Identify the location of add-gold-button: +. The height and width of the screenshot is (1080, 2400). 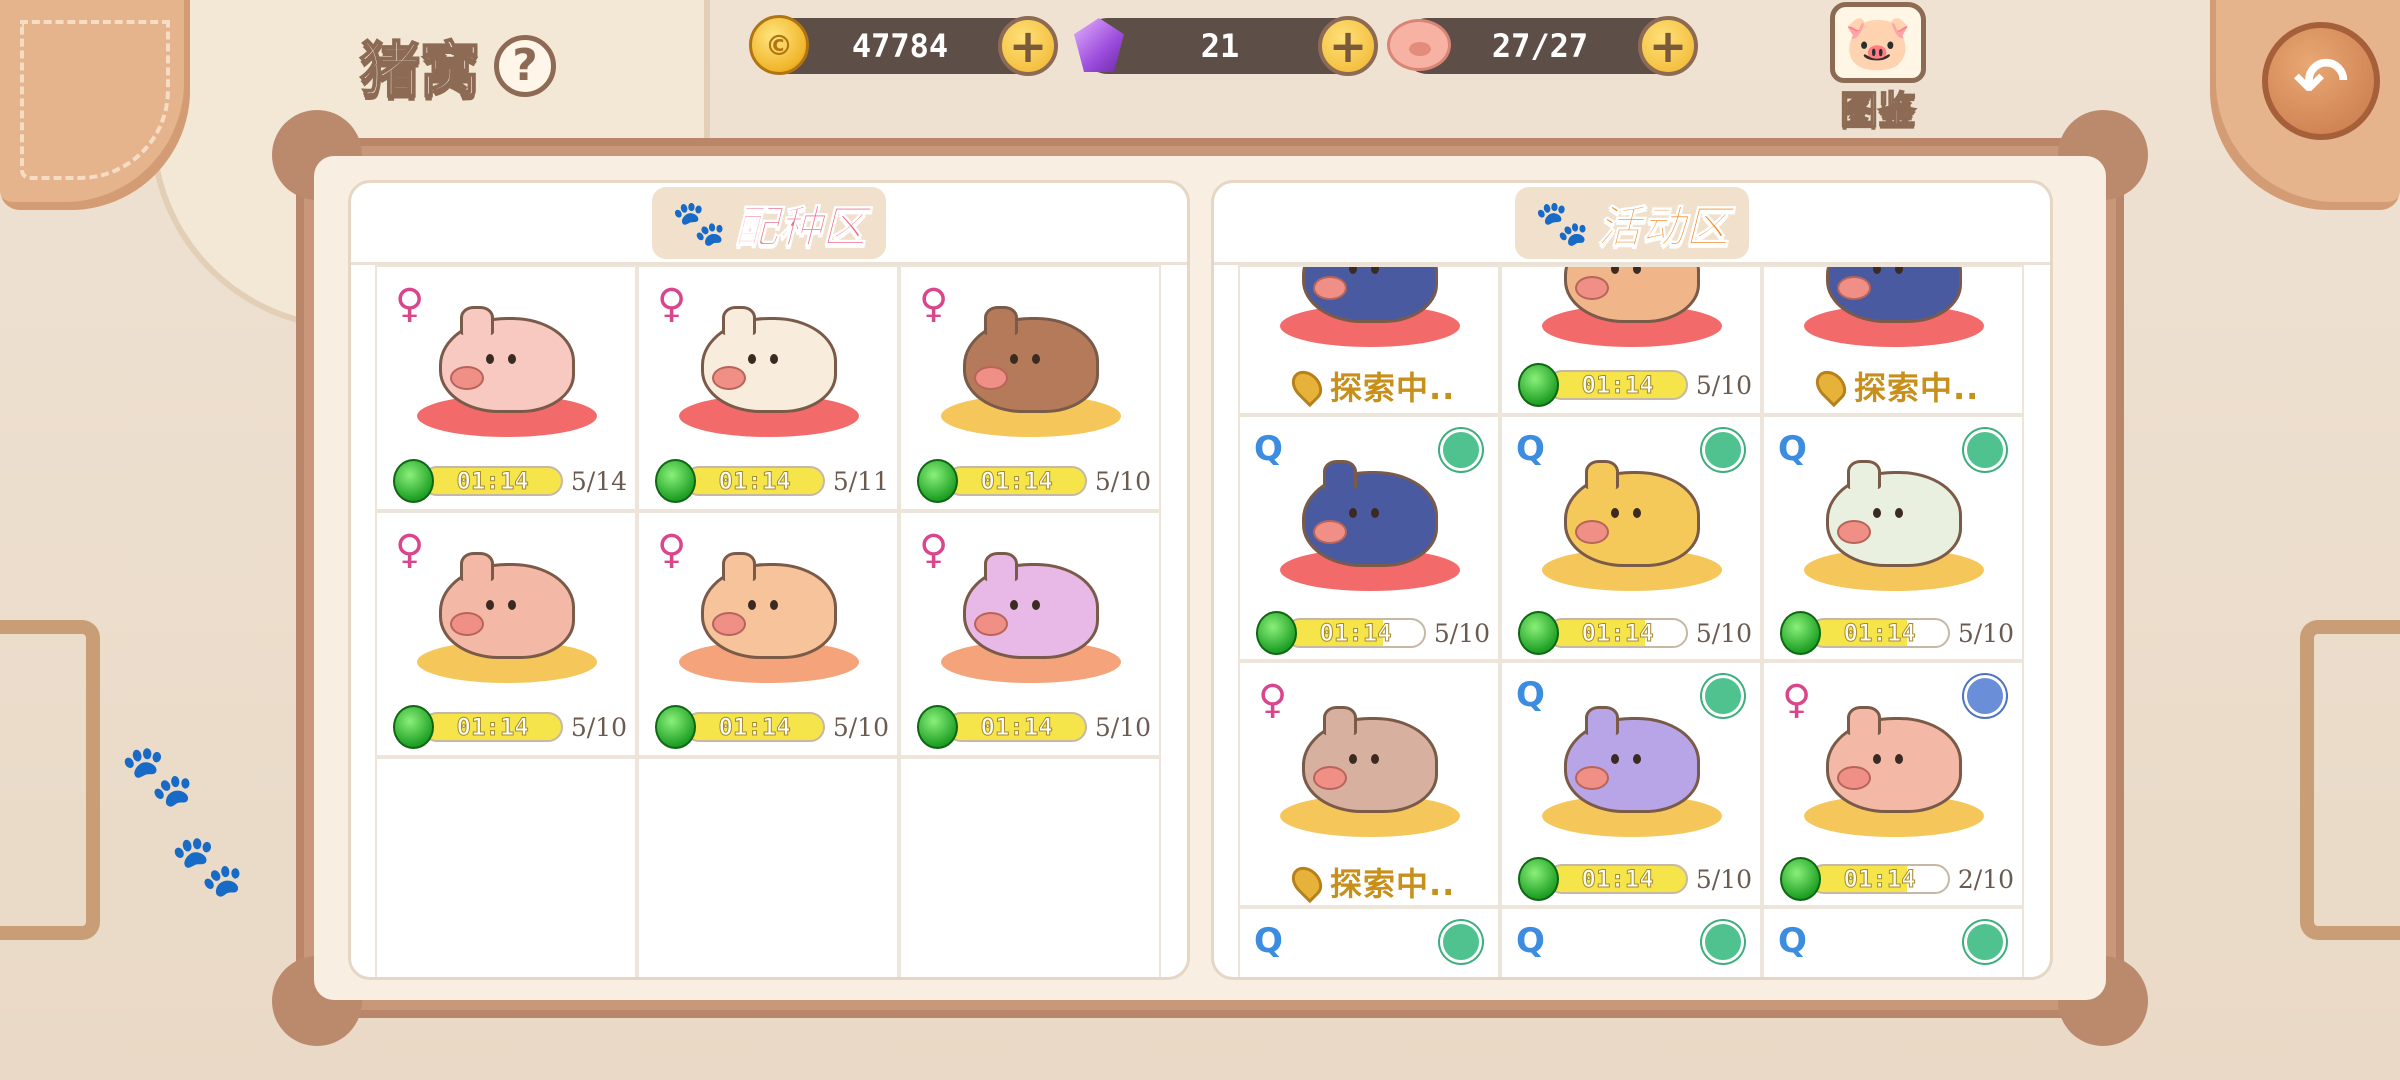
(1028, 46).